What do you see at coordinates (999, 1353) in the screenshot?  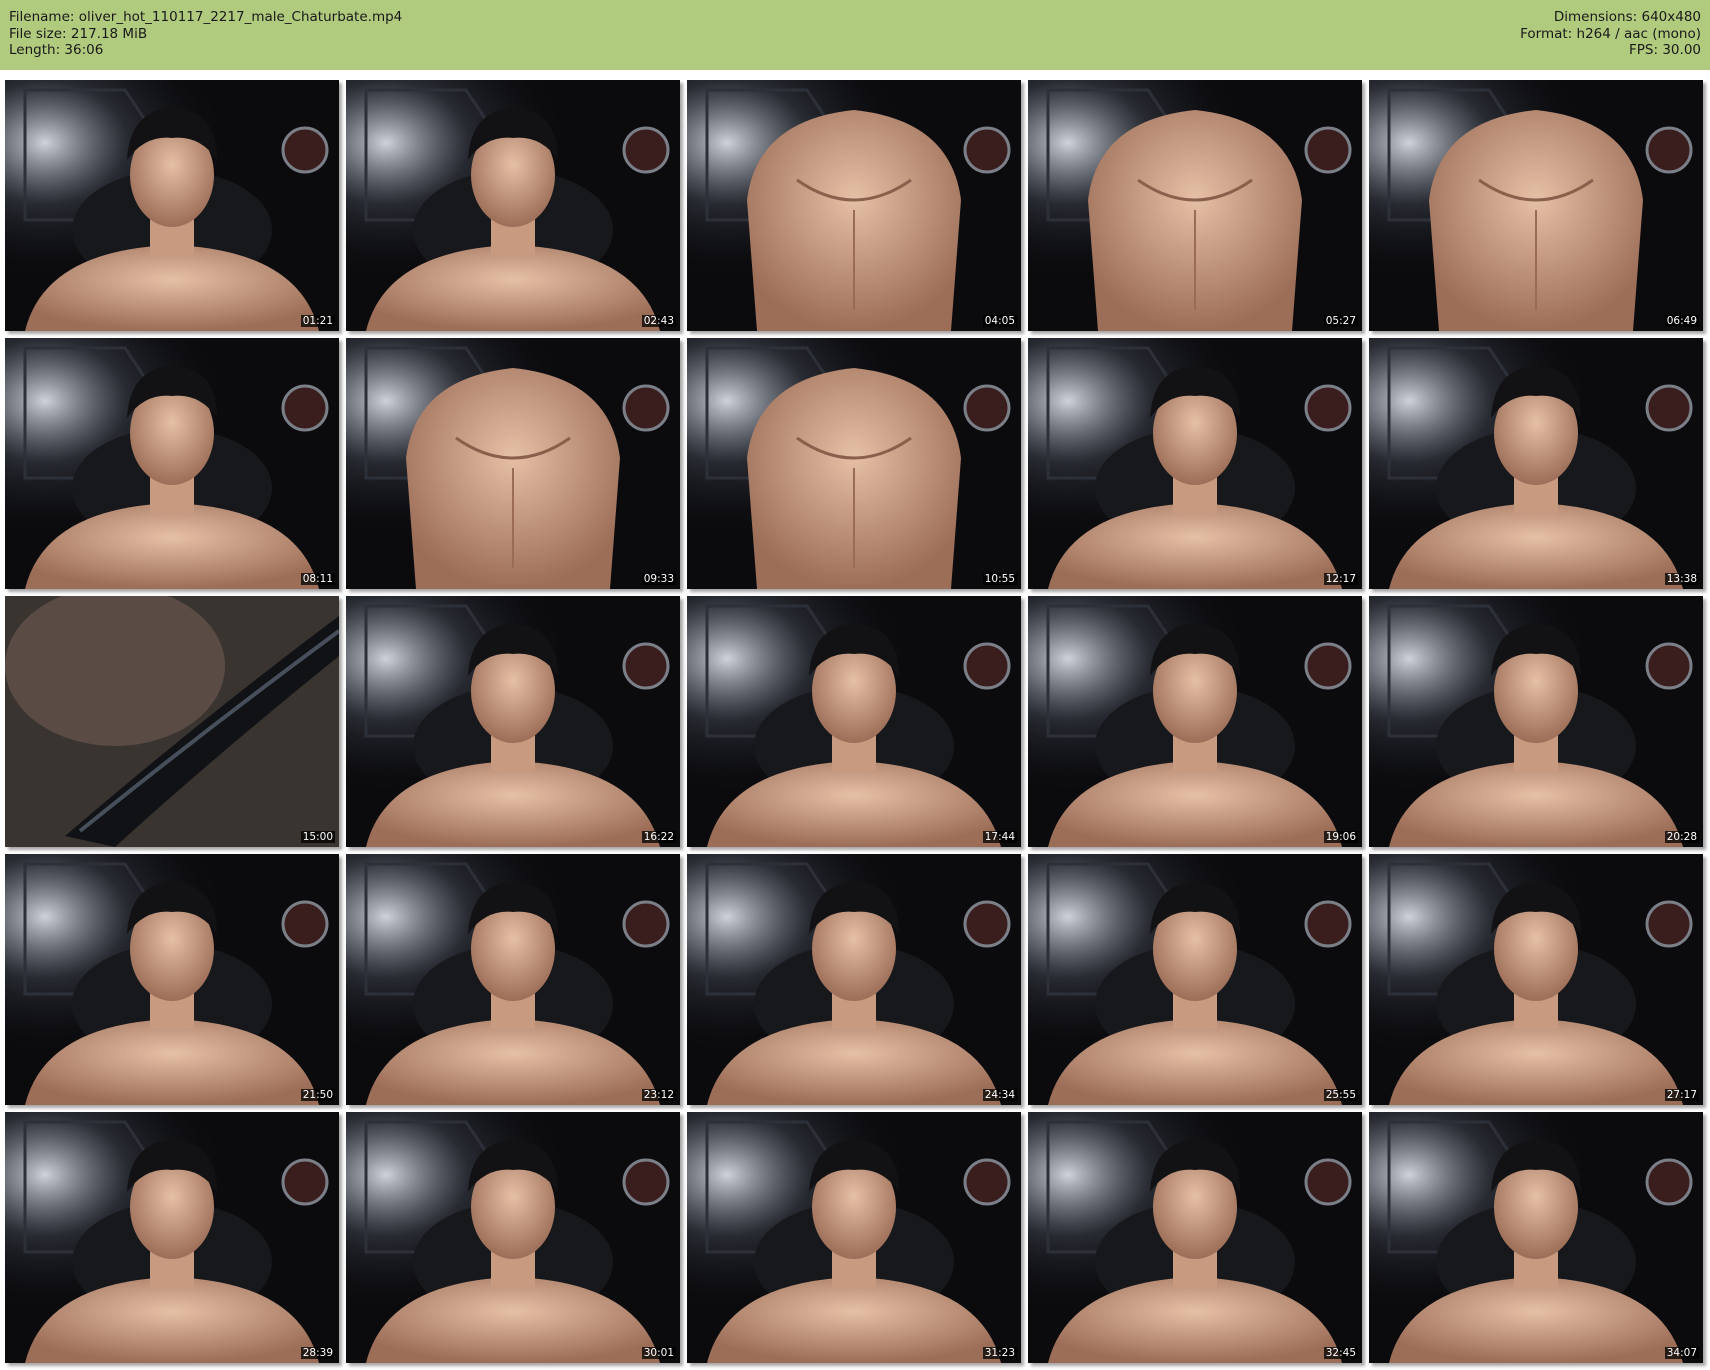 I see `timestamp-label: 31:23` at bounding box center [999, 1353].